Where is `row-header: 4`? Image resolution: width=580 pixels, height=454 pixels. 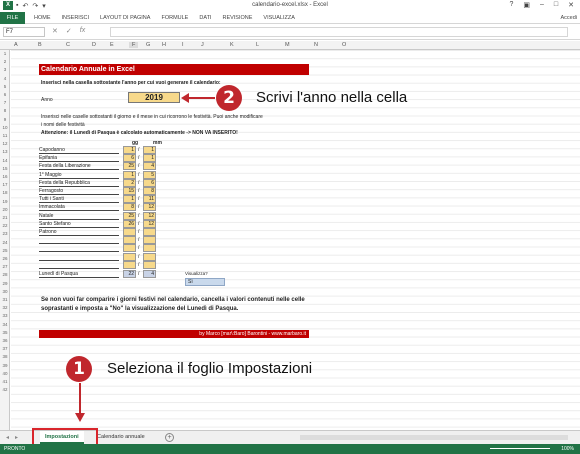 row-header: 4 is located at coordinates (5, 78).